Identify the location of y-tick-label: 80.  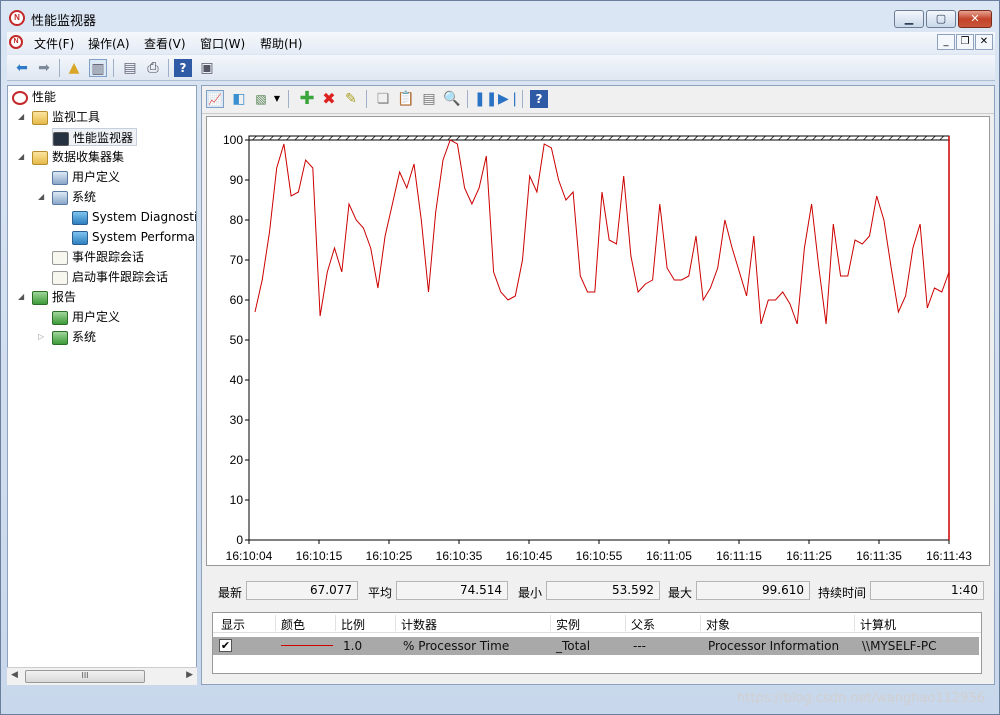
(237, 220).